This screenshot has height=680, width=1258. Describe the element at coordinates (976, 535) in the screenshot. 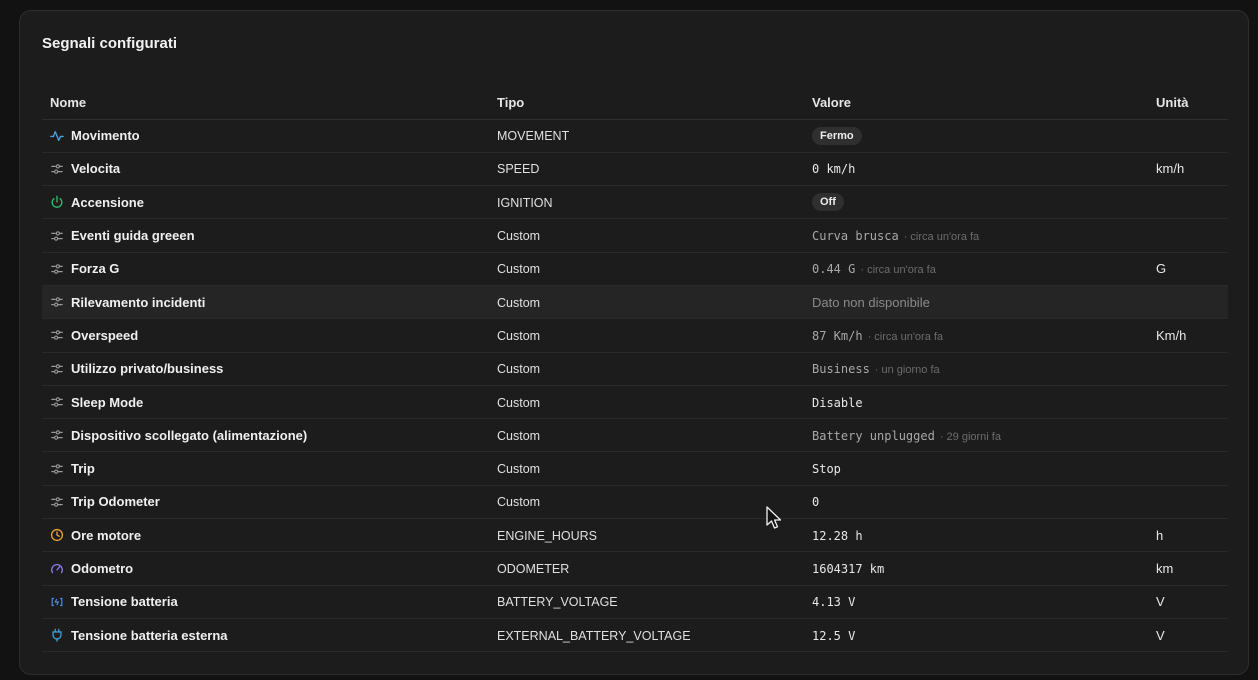

I see `cell-value: 12.28 h` at that location.